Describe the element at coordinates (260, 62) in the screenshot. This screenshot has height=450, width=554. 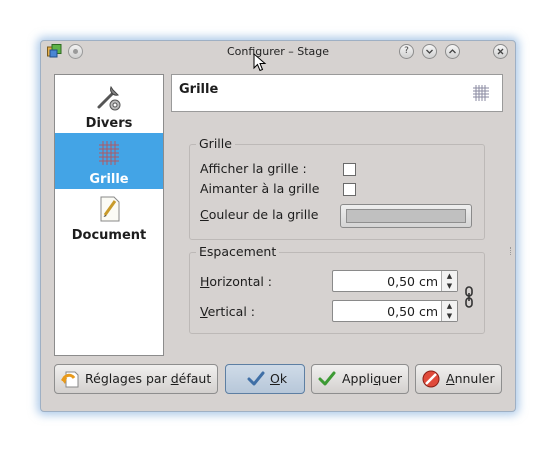
I see `mouse-cursor-icon` at that location.